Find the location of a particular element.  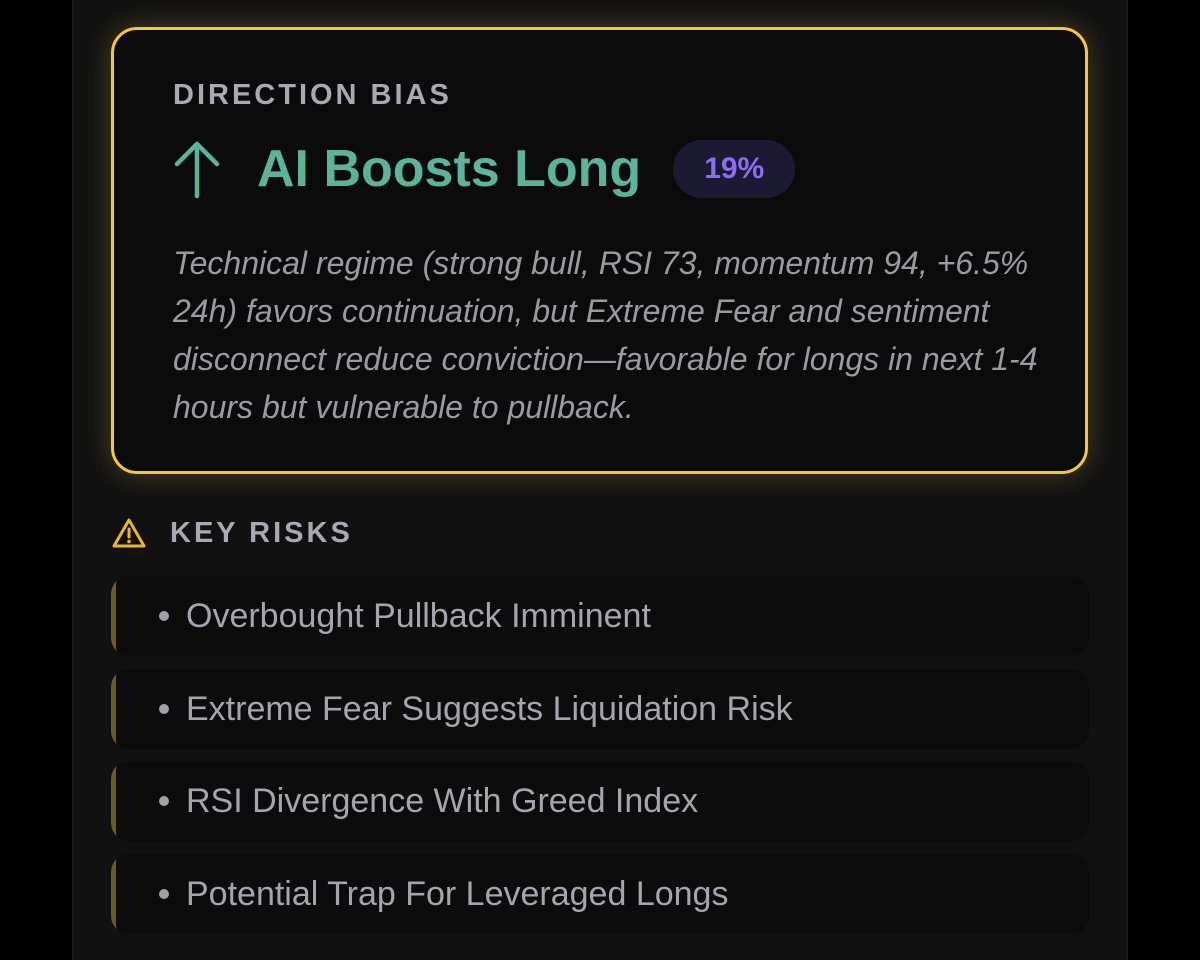

direction-bias-row: AI Boosts Long 19% is located at coordinates (483, 169).